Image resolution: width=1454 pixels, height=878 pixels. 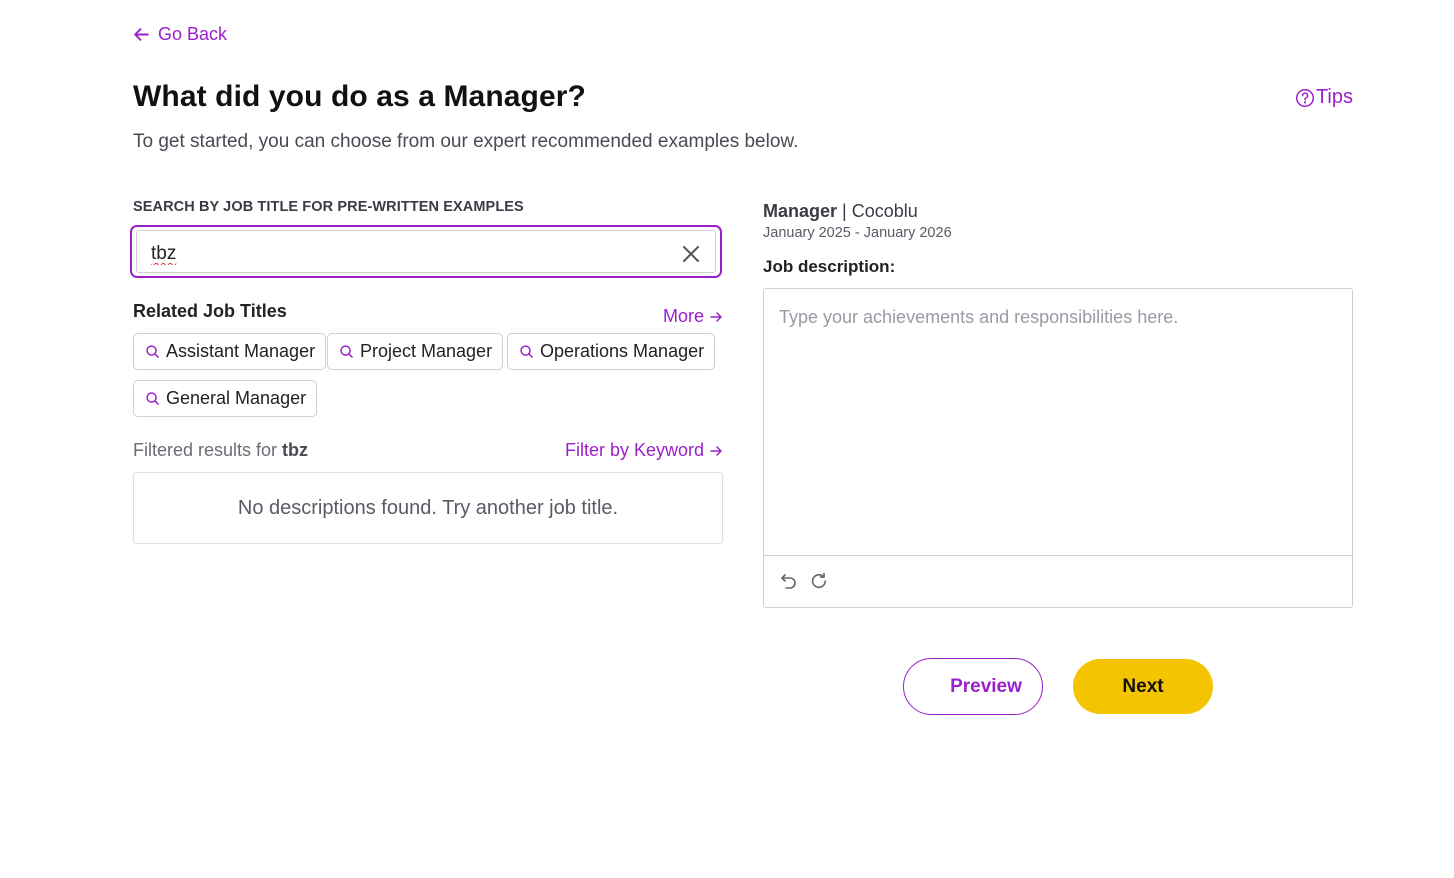 What do you see at coordinates (884, 211) in the screenshot?
I see `company-name: Cocoblu` at bounding box center [884, 211].